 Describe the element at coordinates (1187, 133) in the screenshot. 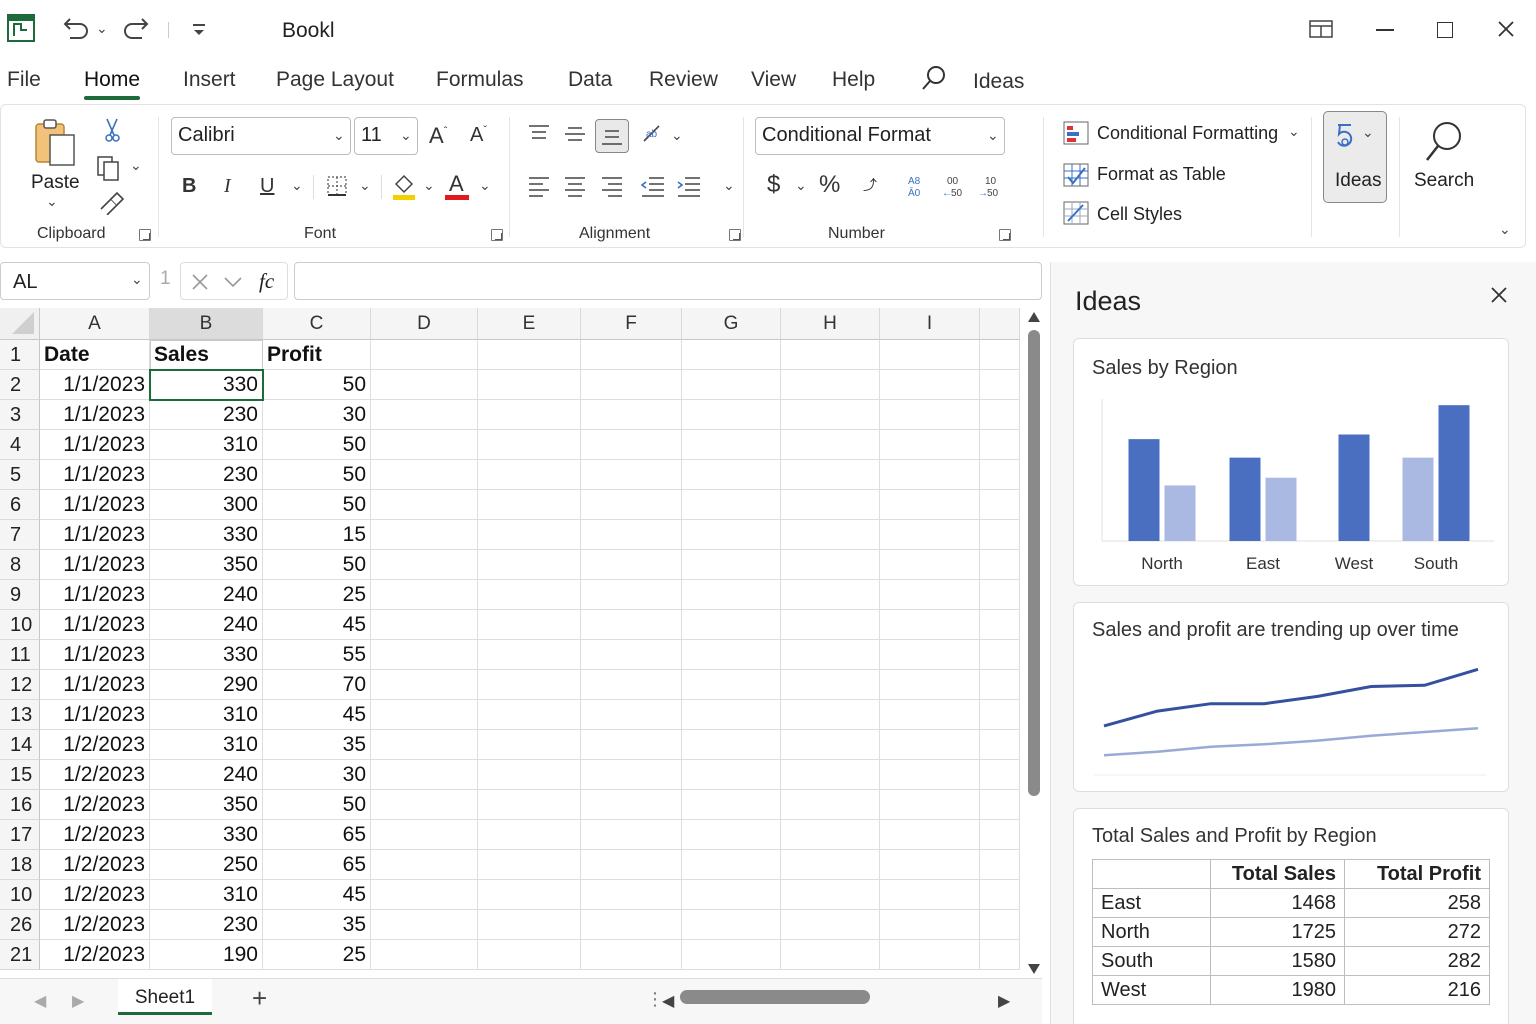

I see `conditional-formatting-button: Conditional Formatting` at that location.